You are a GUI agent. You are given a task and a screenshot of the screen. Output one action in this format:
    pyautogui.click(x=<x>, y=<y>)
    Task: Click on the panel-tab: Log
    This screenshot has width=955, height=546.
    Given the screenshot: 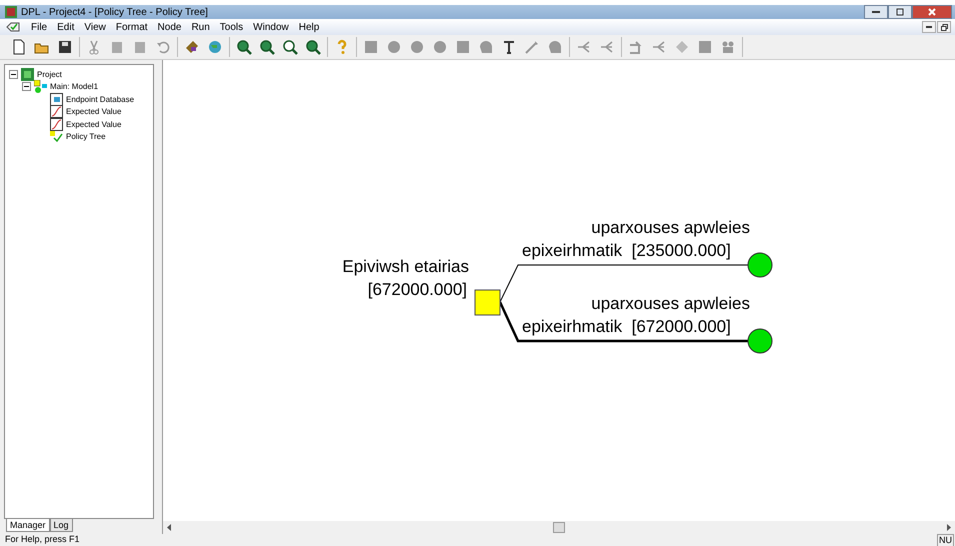 What is the action you would take?
    pyautogui.click(x=61, y=525)
    